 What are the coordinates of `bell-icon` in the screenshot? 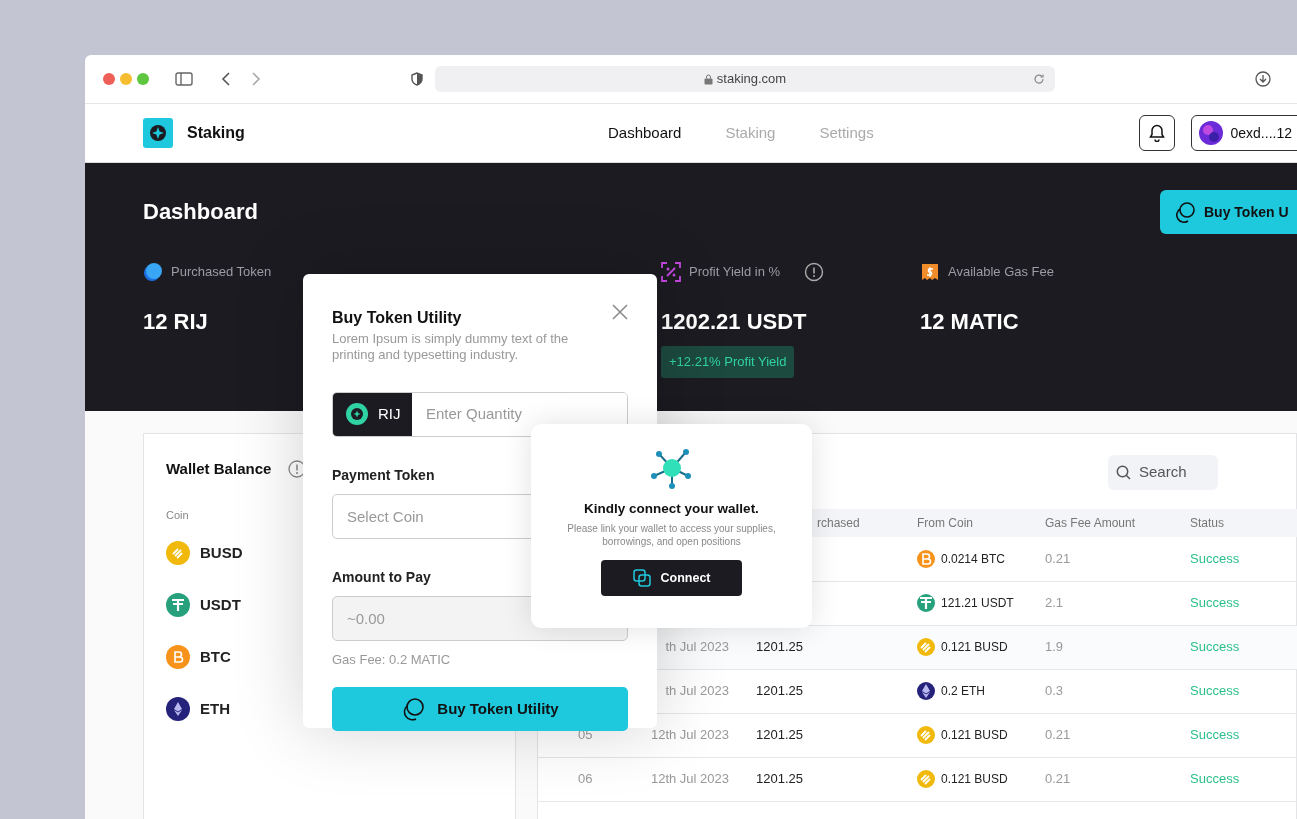 It's located at (1156, 133).